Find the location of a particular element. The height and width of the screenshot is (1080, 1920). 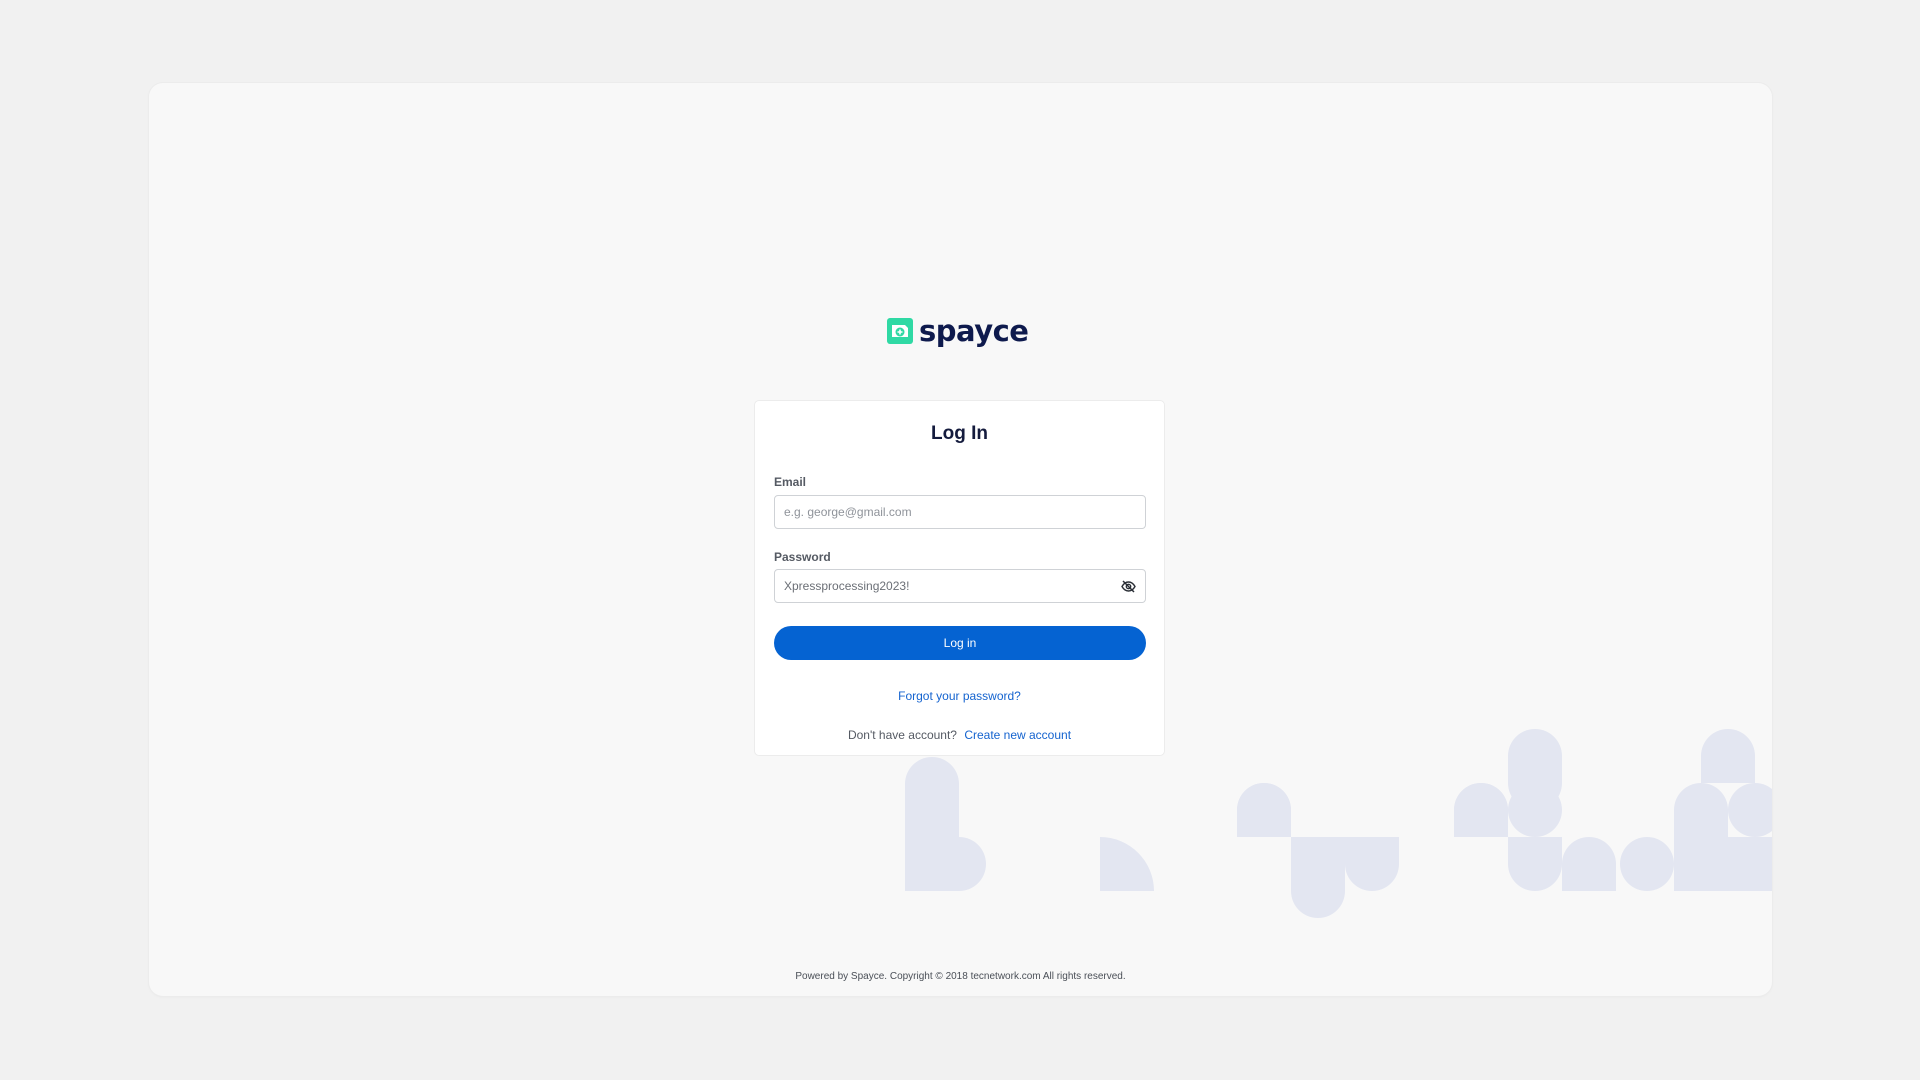

spayce-logo: spayce is located at coordinates (958, 331).